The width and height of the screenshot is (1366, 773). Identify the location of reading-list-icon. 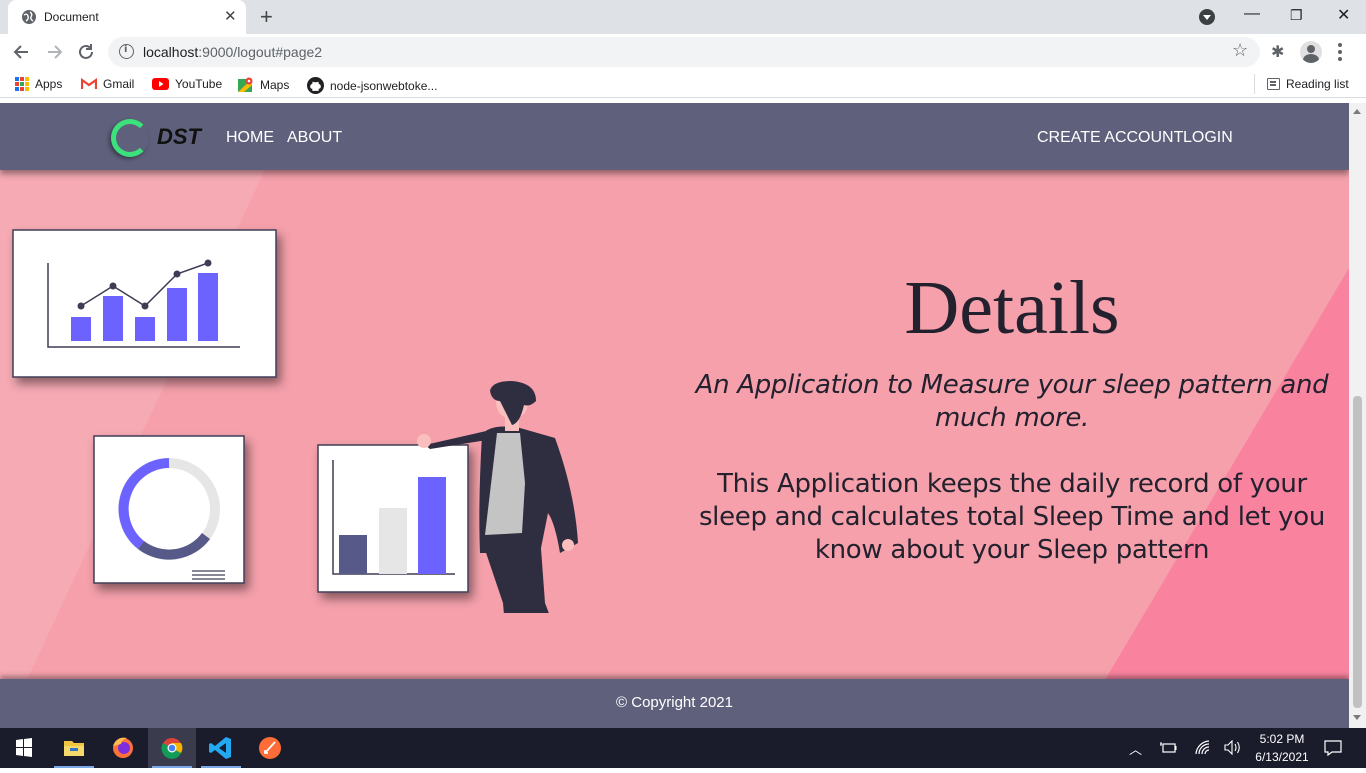
(1273, 84).